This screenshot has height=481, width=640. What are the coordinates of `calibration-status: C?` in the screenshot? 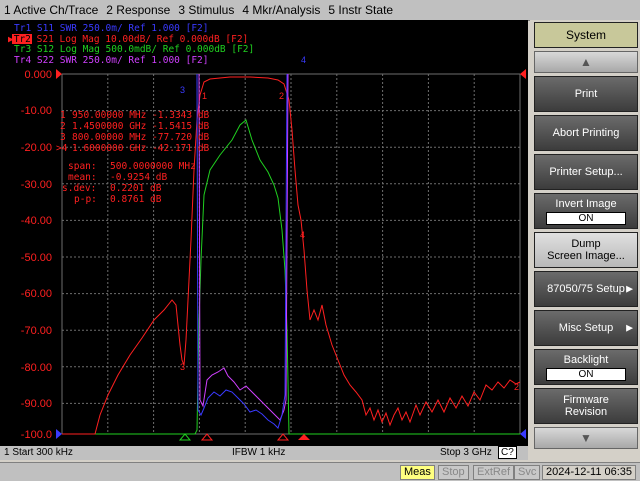 It's located at (507, 452).